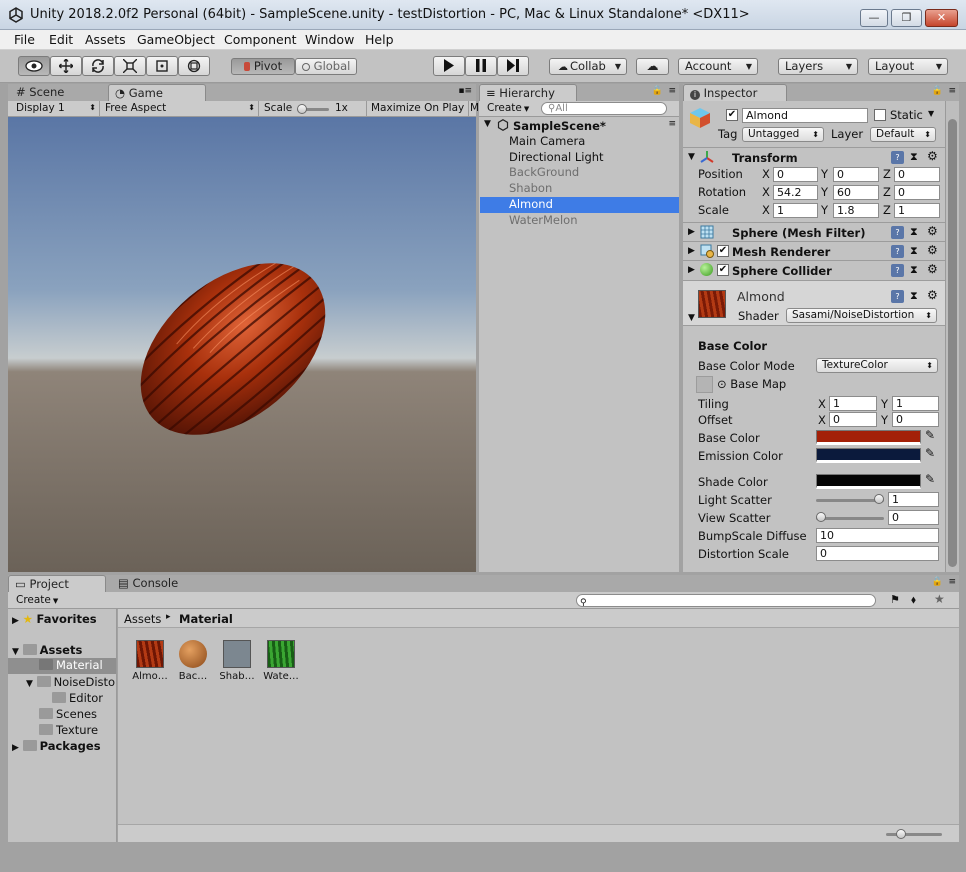 The height and width of the screenshot is (872, 966). What do you see at coordinates (604, 108) in the screenshot?
I see `hierarchy-search-input: ⚲All` at bounding box center [604, 108].